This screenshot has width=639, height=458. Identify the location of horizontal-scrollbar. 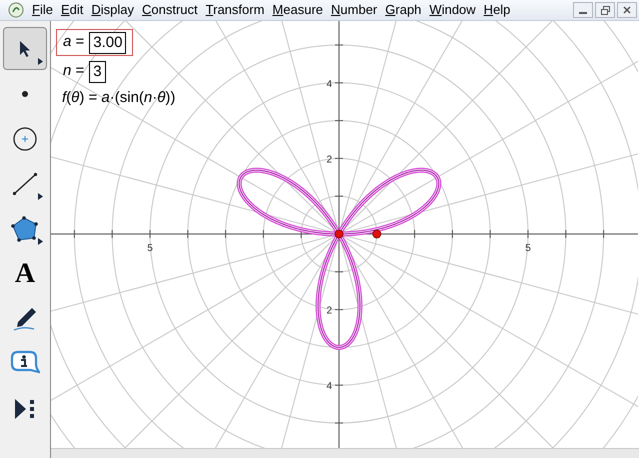
(345, 453).